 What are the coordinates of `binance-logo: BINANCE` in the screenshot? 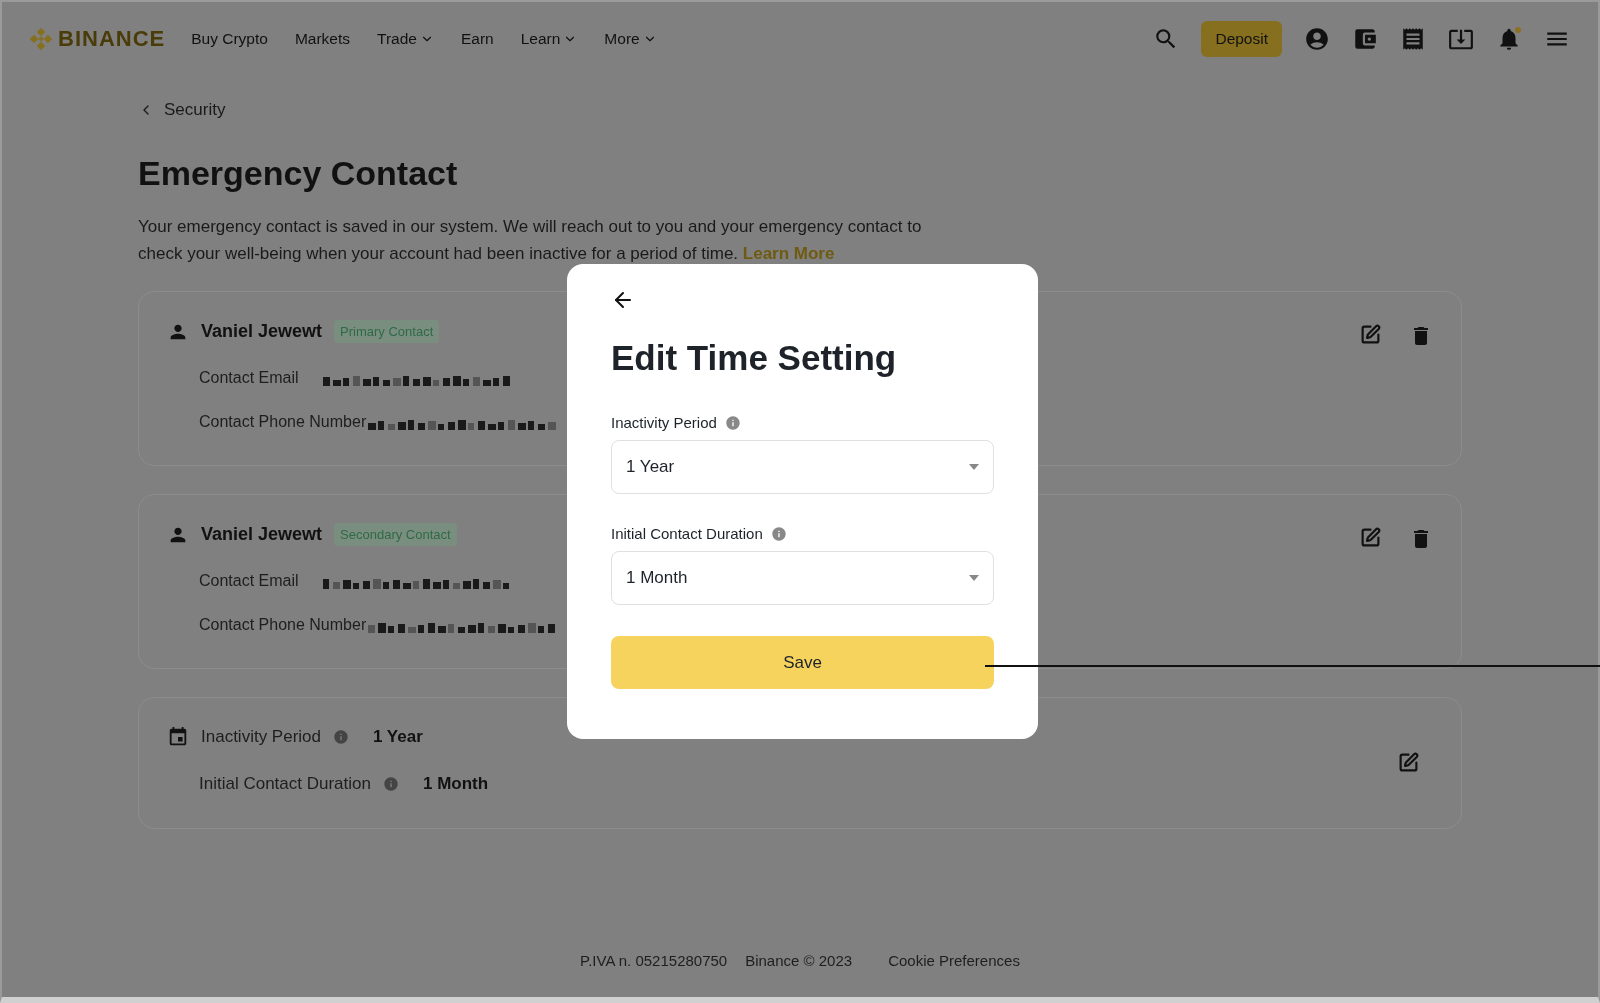 It's located at (98, 39).